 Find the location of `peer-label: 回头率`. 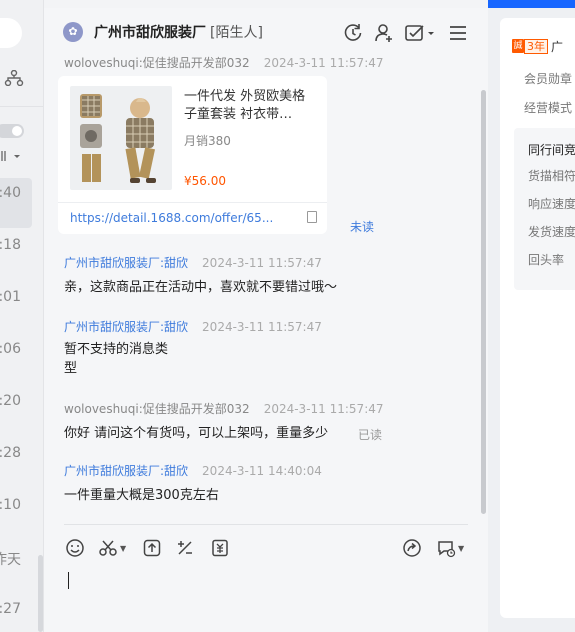

peer-label: 回头率 is located at coordinates (546, 260).